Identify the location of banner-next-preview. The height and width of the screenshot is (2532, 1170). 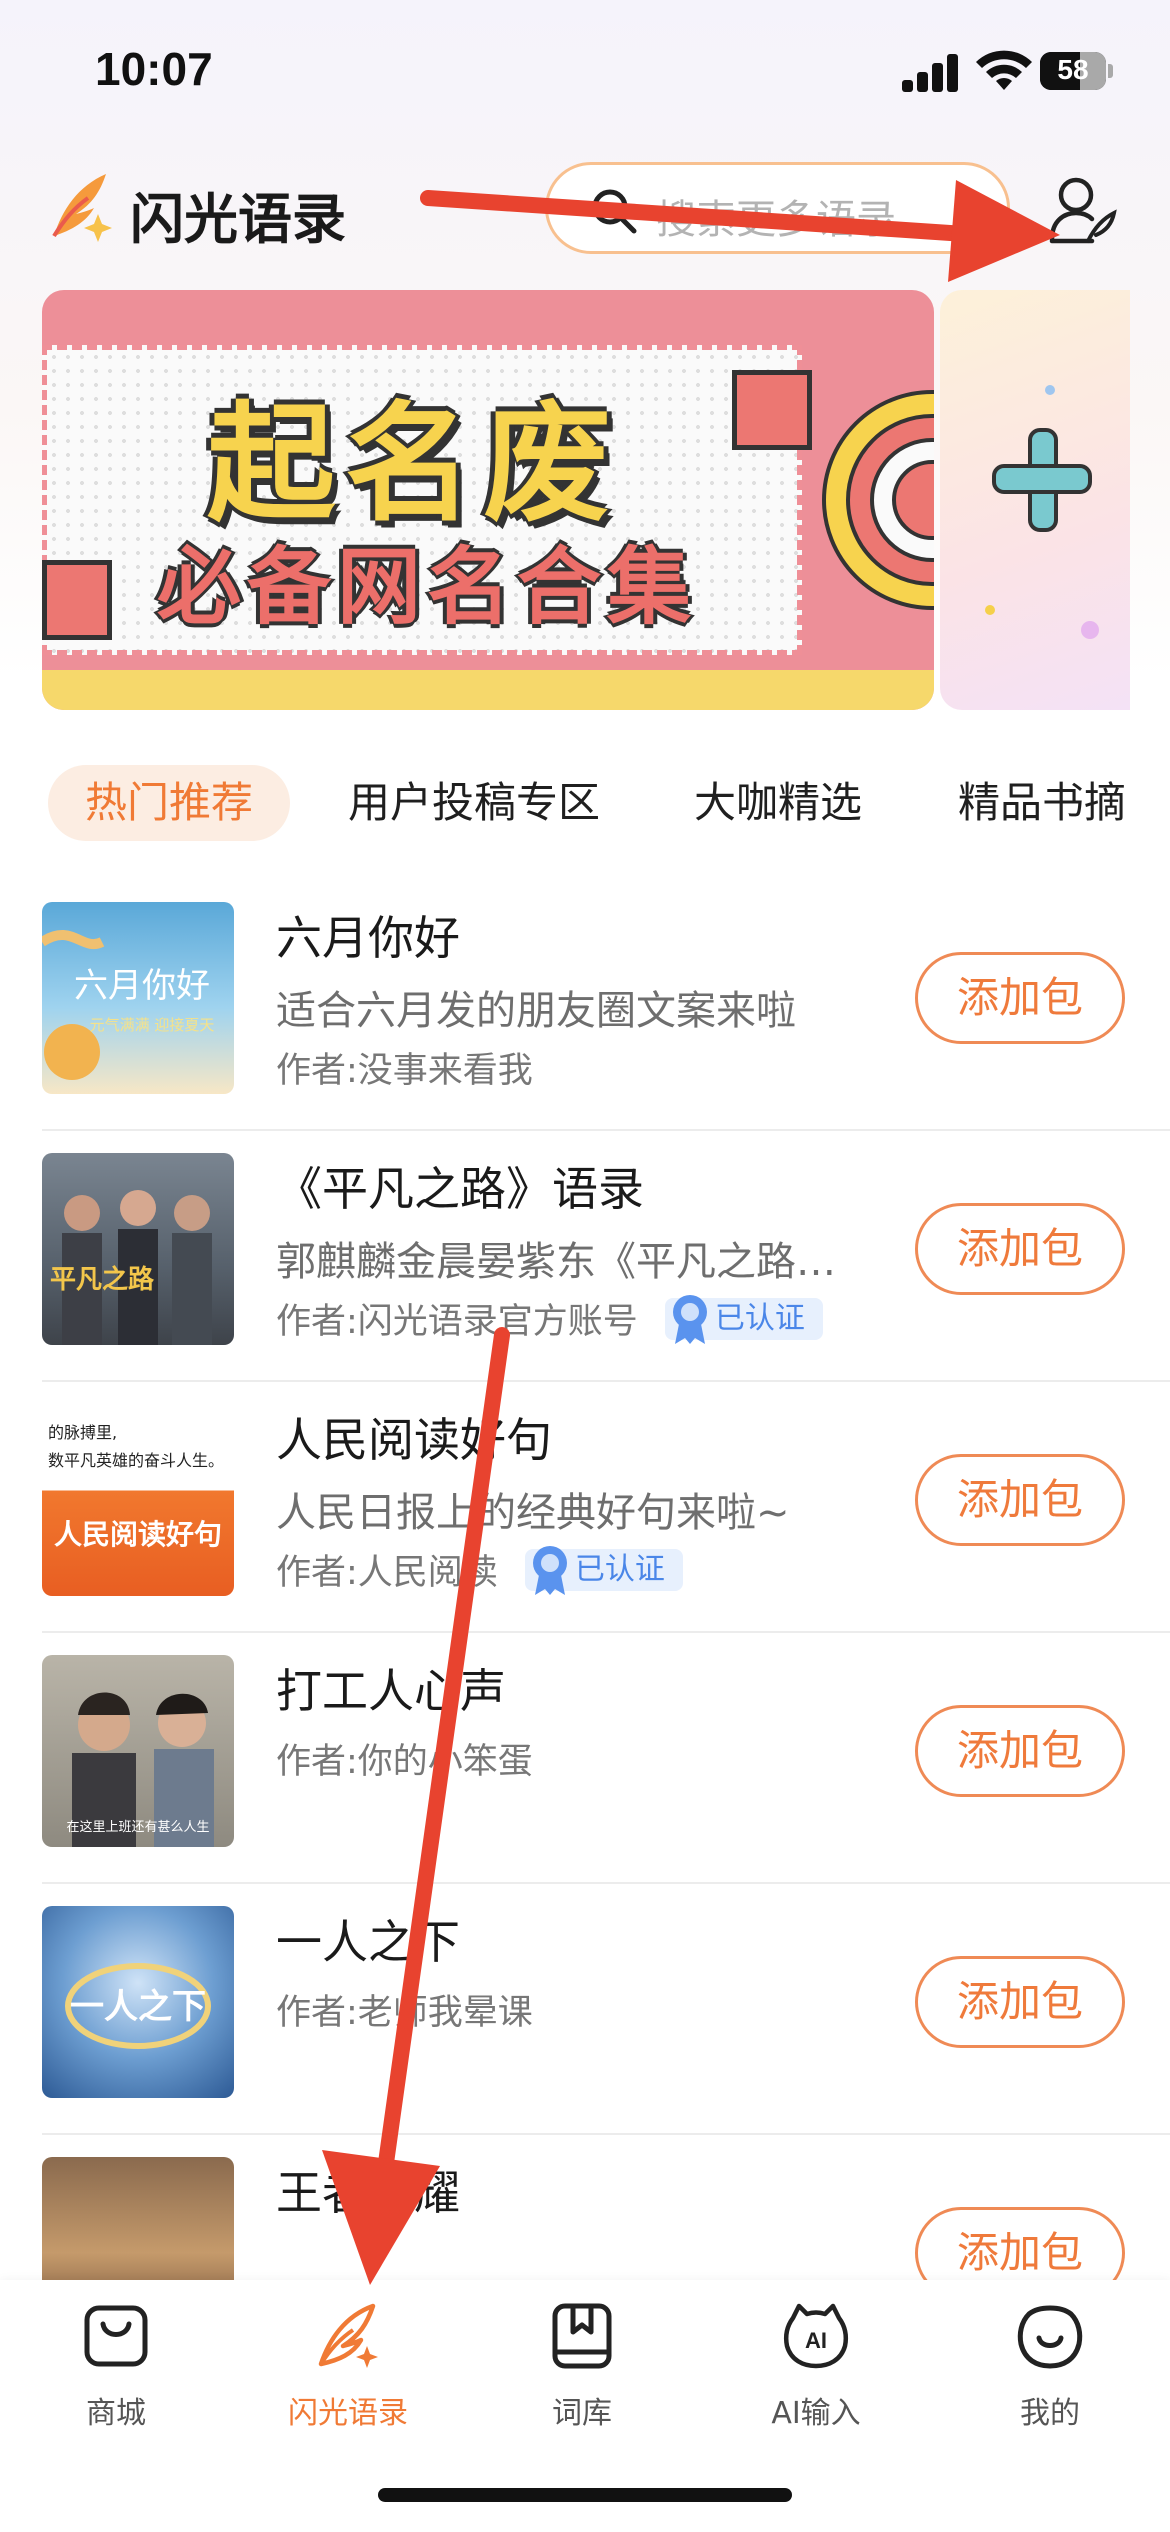
(1035, 500).